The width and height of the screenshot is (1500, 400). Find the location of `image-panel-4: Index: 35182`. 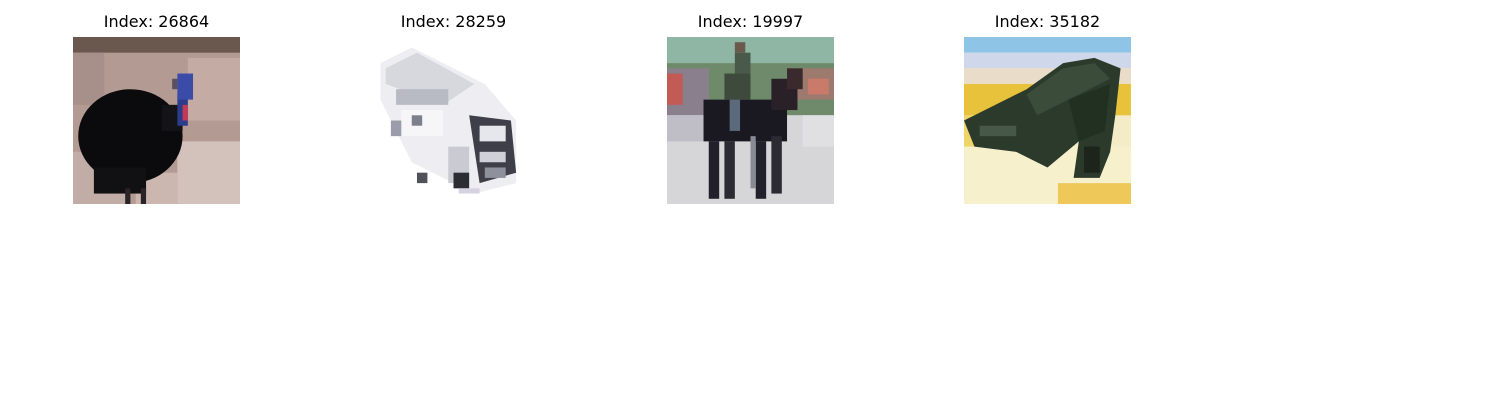

image-panel-4: Index: 35182 is located at coordinates (1047, 107).